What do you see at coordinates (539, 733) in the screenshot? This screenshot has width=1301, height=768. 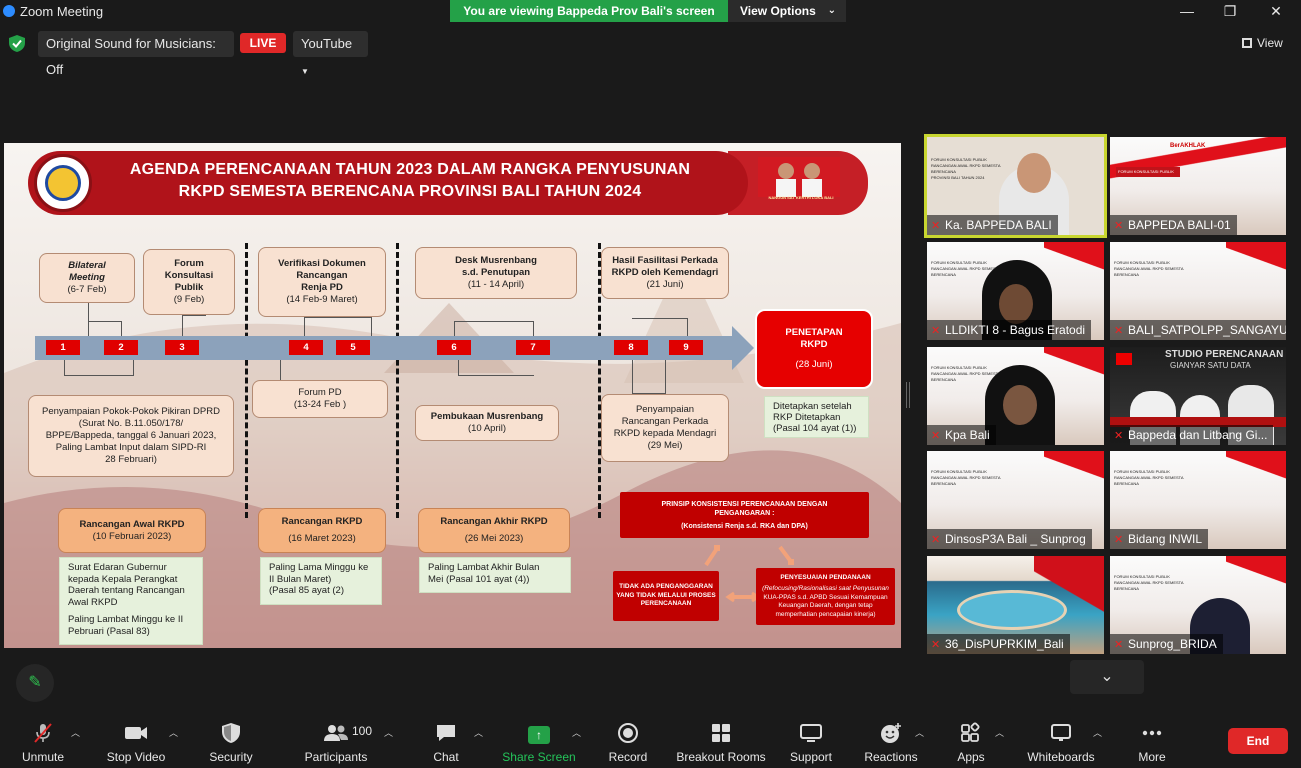 I see `share-screen-icon: ↑` at bounding box center [539, 733].